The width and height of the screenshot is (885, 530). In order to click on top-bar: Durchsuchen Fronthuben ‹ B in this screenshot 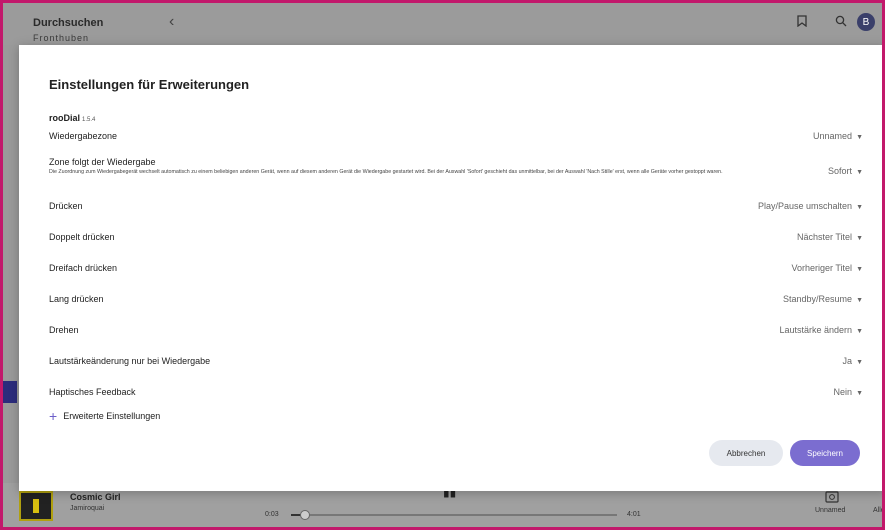, I will do `click(442, 24)`.